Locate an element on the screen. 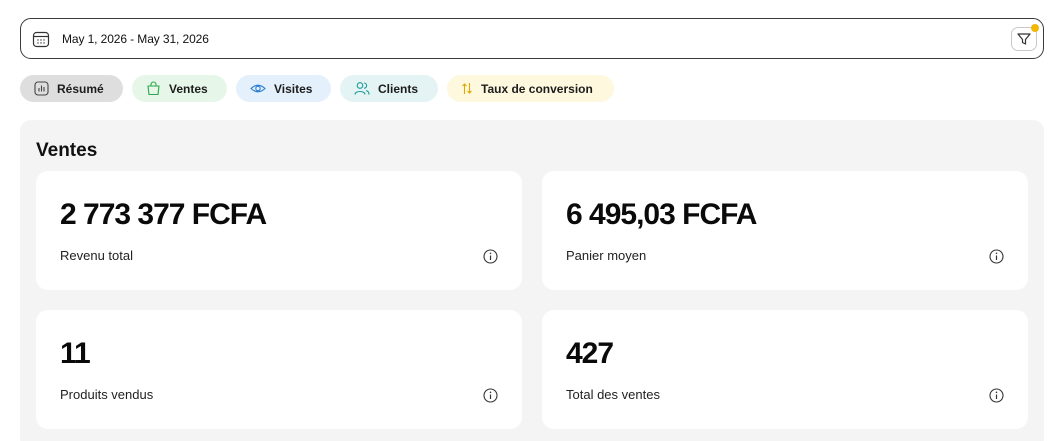 This screenshot has height=441, width=1061. tab-resume-label: Résumé is located at coordinates (80, 88).